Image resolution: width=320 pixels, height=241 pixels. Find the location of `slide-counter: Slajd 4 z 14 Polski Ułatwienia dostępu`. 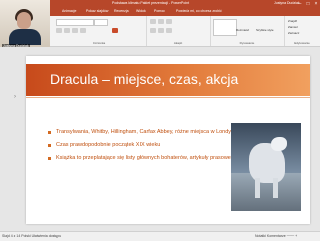

slide-counter: Slajd 4 z 14 Polski Ułatwienia dostępu is located at coordinates (32, 236).